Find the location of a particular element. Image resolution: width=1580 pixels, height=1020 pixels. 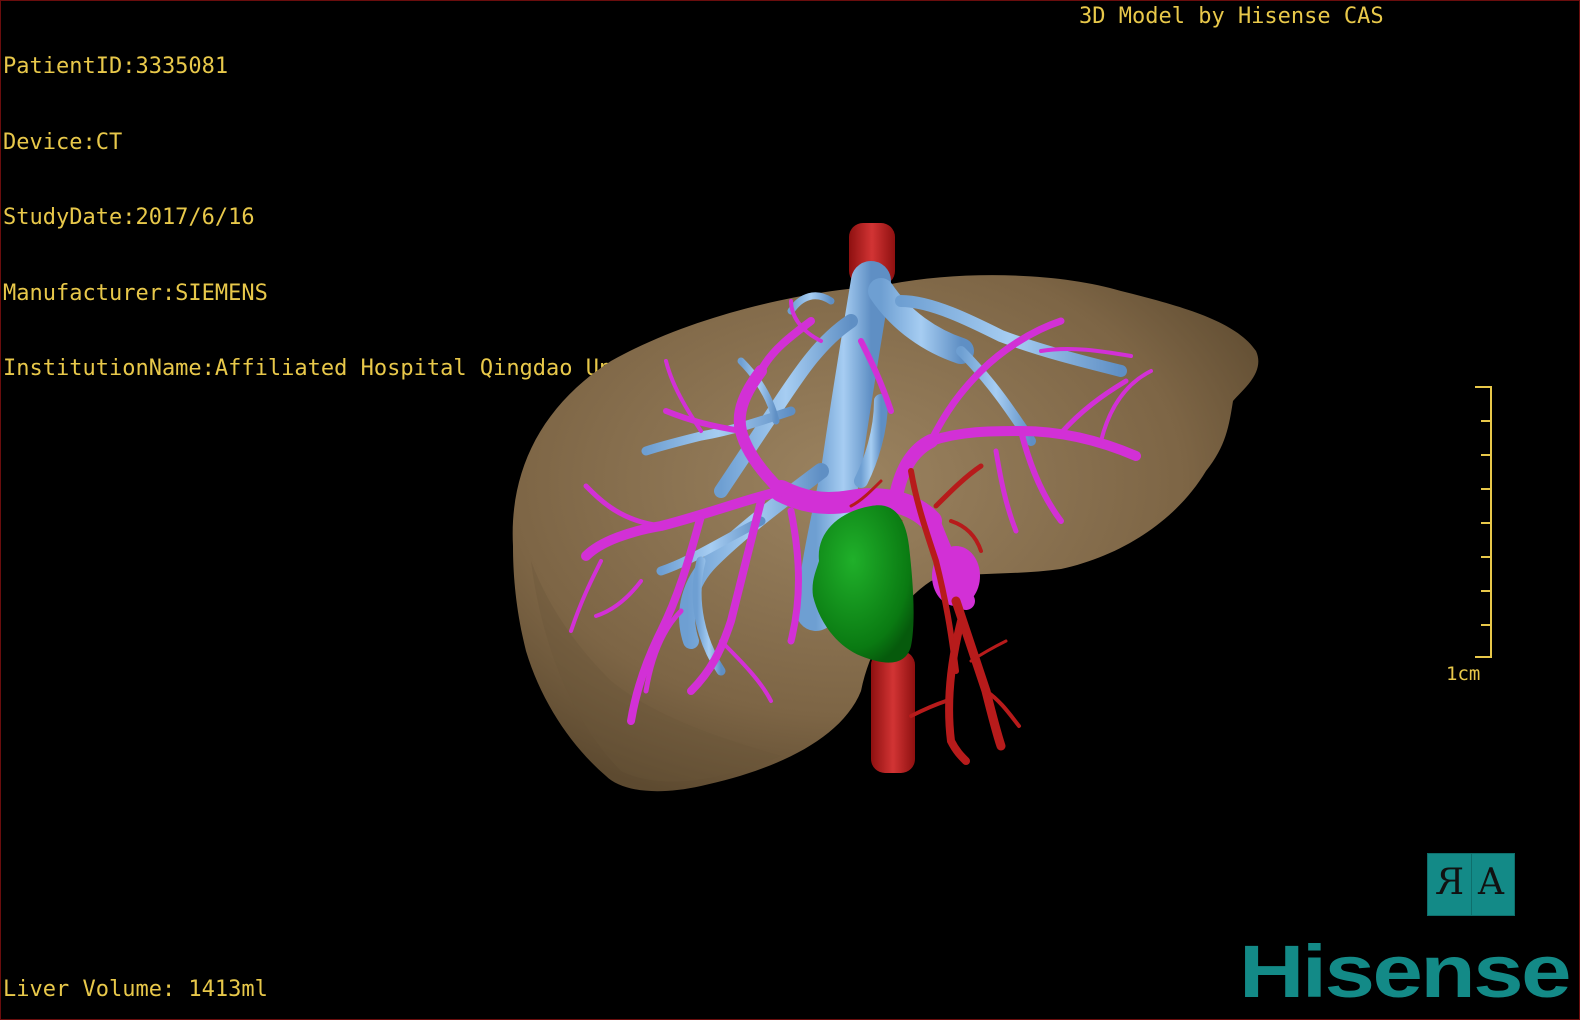

orientation-divider is located at coordinates (1471, 884).